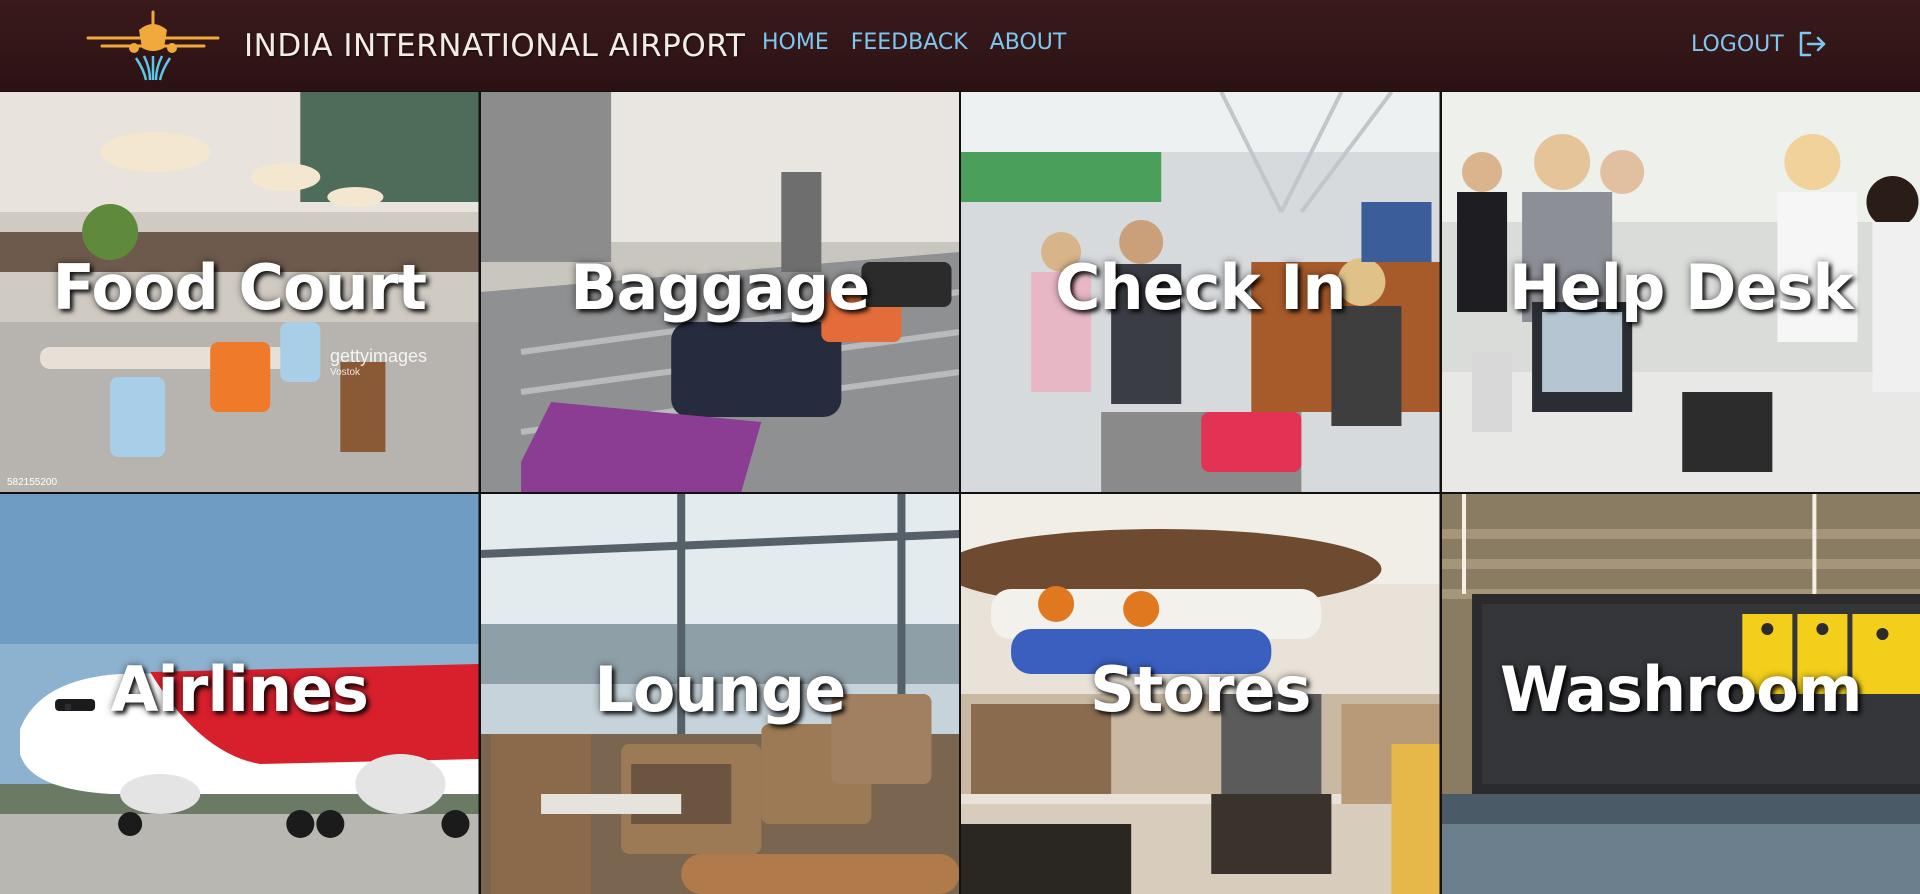 The width and height of the screenshot is (1920, 894). I want to click on tile-lounge: Lounge, so click(719, 694).